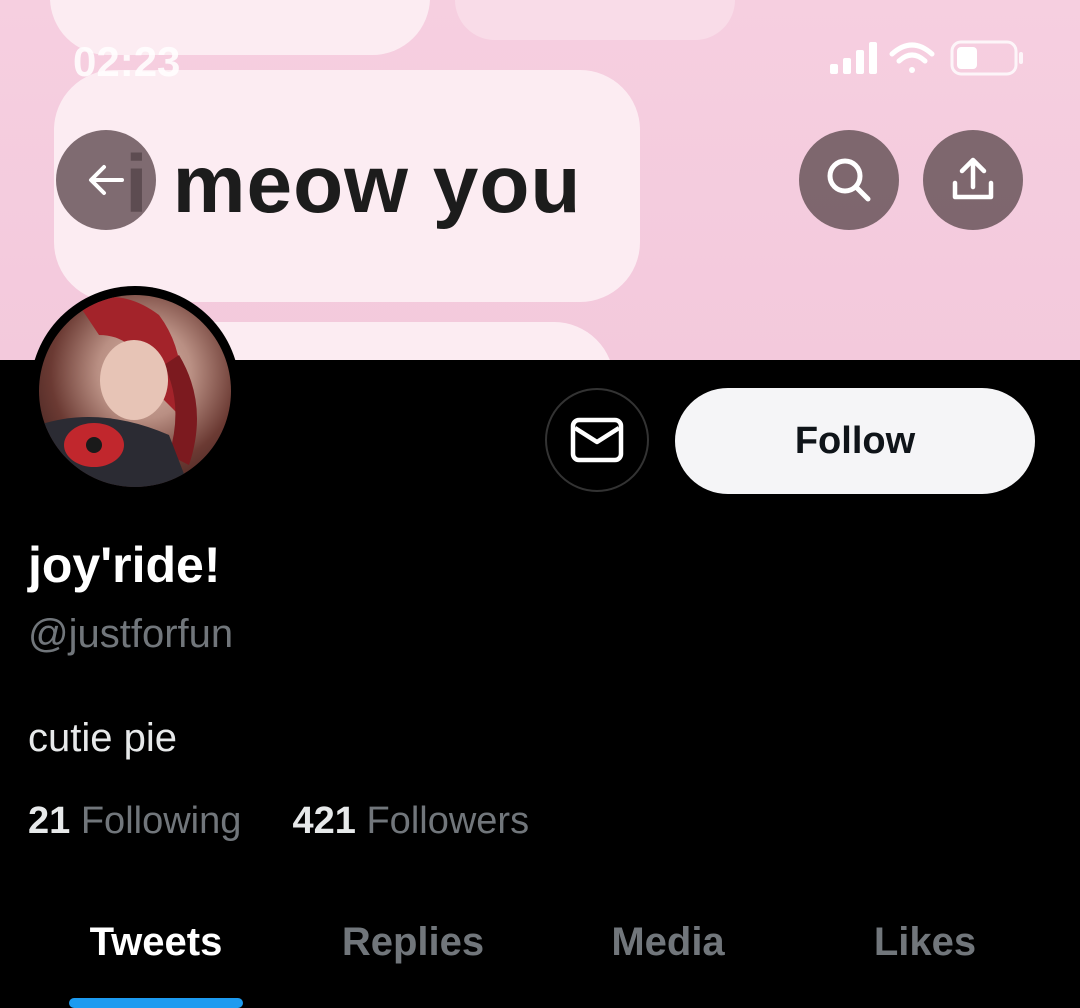 Image resolution: width=1080 pixels, height=1008 pixels. What do you see at coordinates (353, 184) in the screenshot?
I see `banner-text: i meow you` at bounding box center [353, 184].